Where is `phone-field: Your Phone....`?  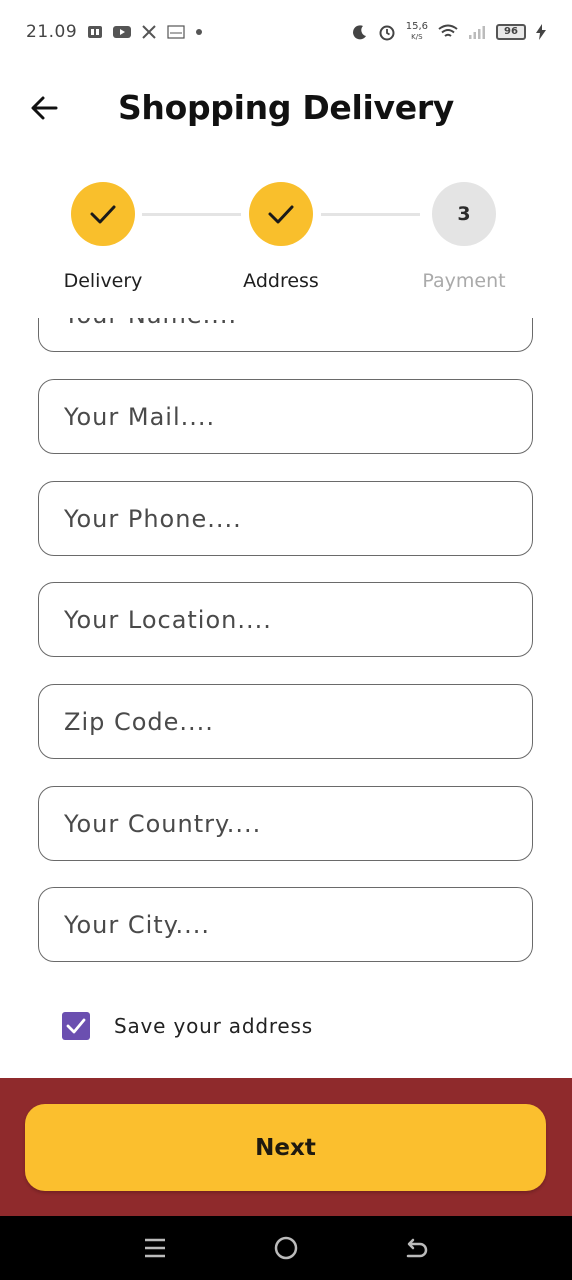 phone-field: Your Phone.... is located at coordinates (285, 518).